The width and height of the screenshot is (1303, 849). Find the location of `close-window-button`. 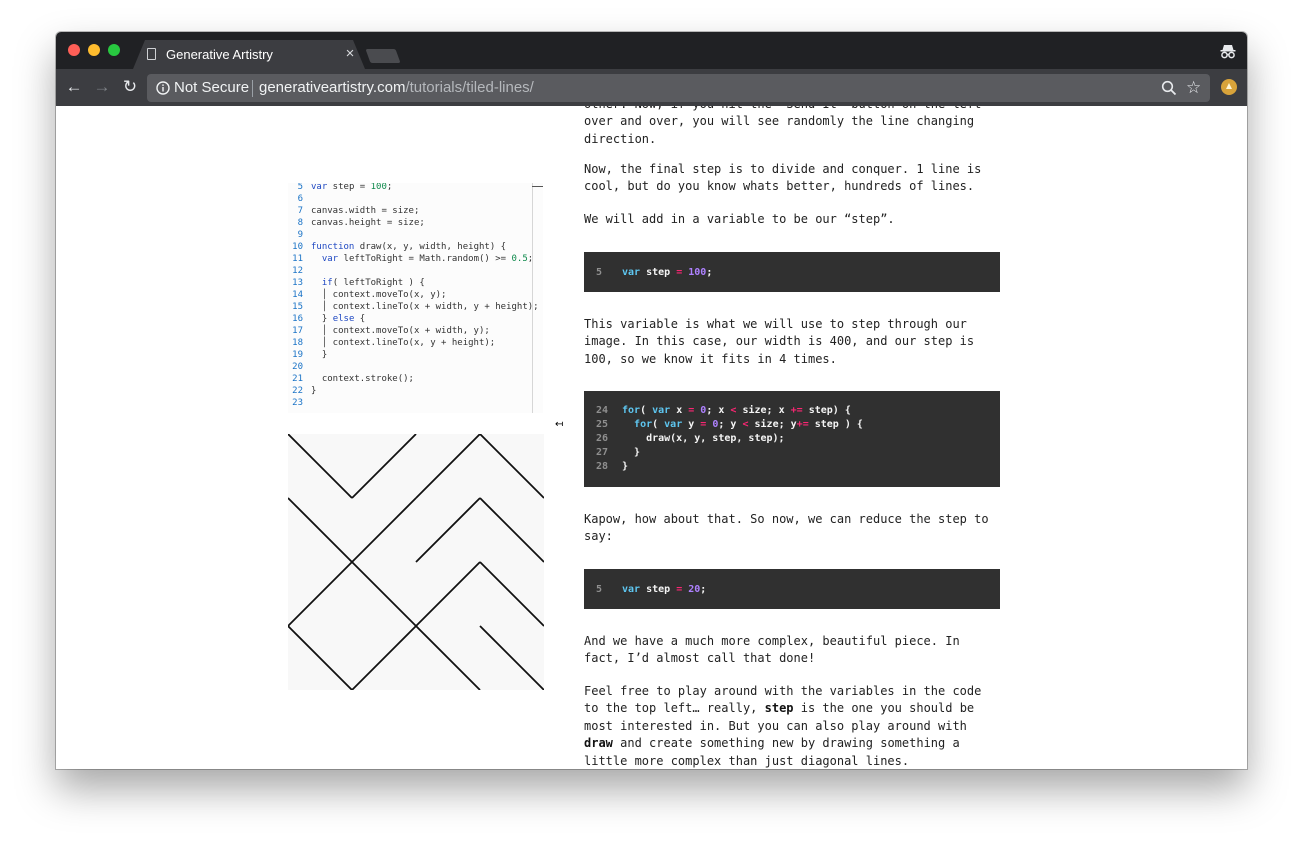

close-window-button is located at coordinates (74, 50).